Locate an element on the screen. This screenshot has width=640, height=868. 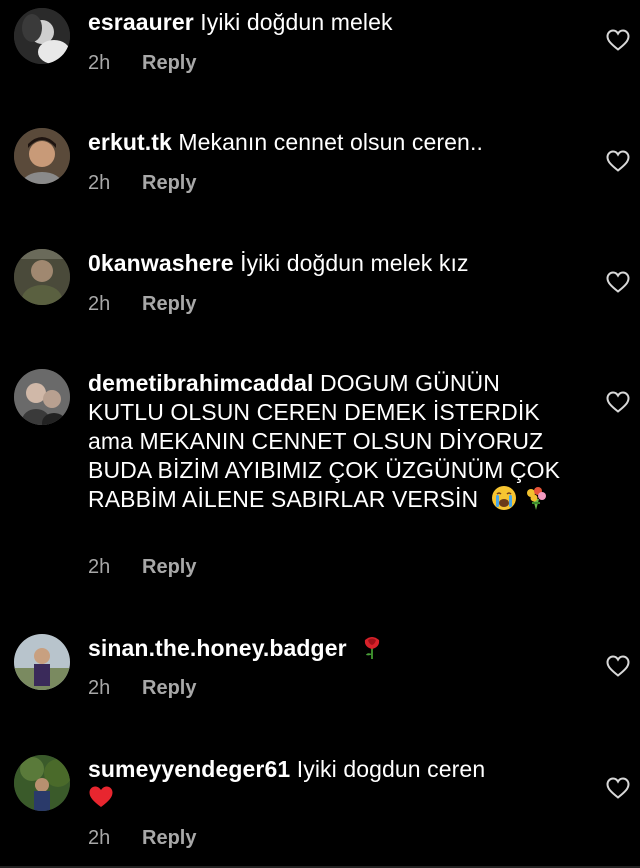
comment-text: İyiki doğdun melek kız is located at coordinates (354, 263).